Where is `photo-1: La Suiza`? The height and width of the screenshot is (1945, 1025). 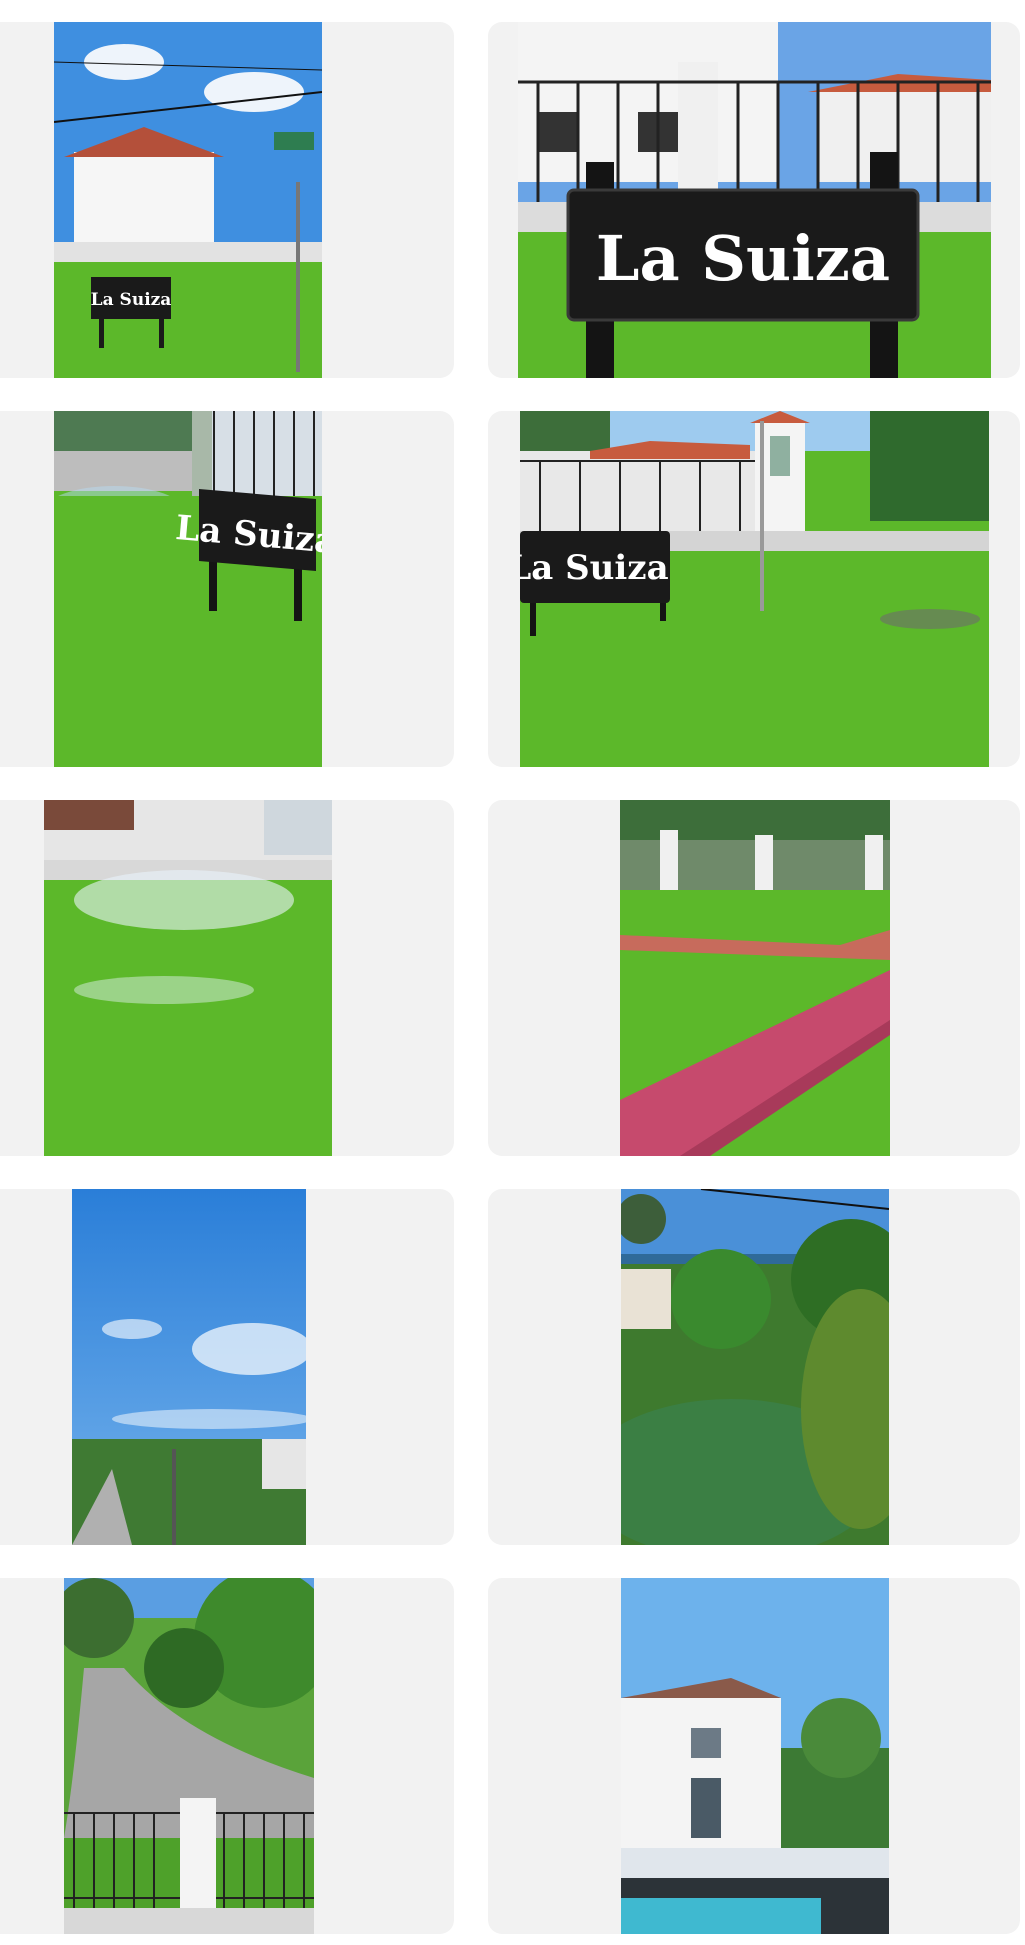 photo-1: La Suiza is located at coordinates (188, 200).